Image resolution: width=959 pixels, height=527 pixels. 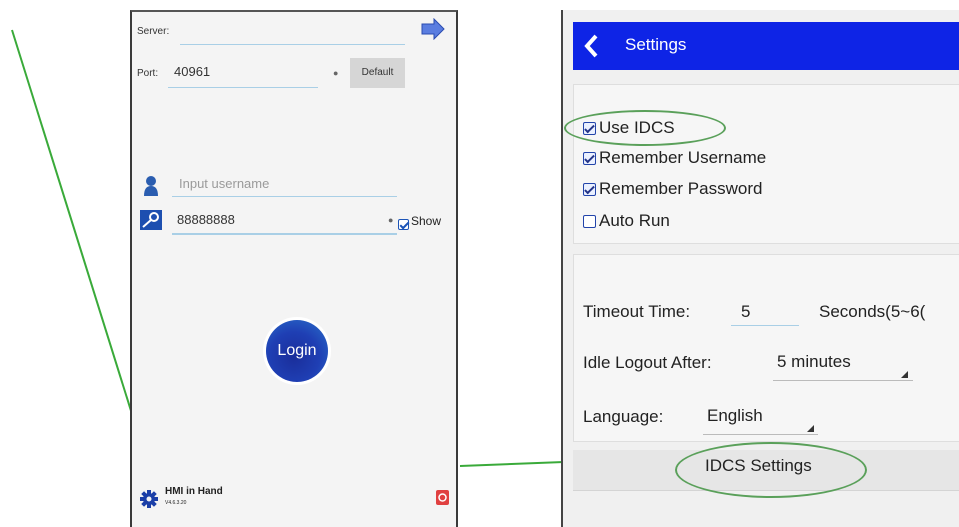 I want to click on show-password-checkbox, so click(x=403, y=225).